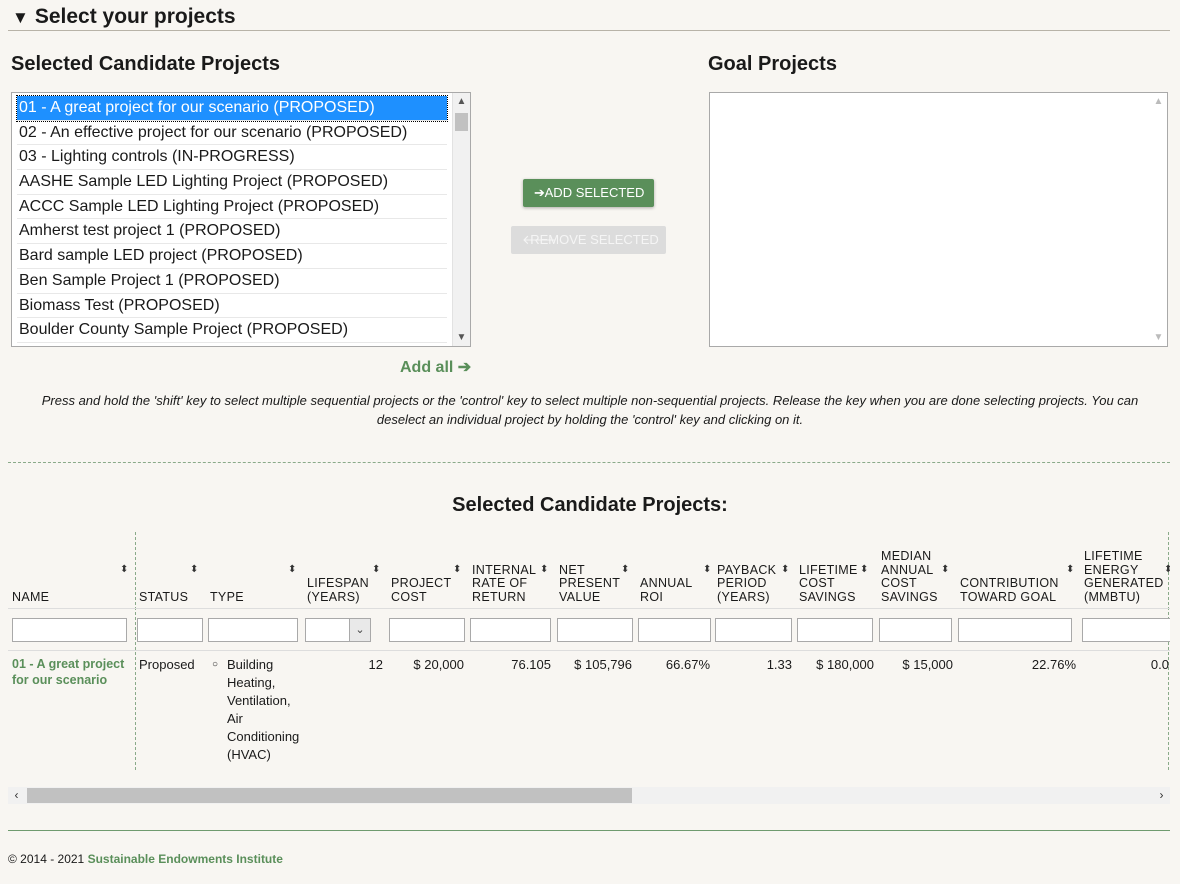 The width and height of the screenshot is (1180, 884). Describe the element at coordinates (72, 672) in the screenshot. I see `row-name-link: 01 - A great project for our scenario` at that location.